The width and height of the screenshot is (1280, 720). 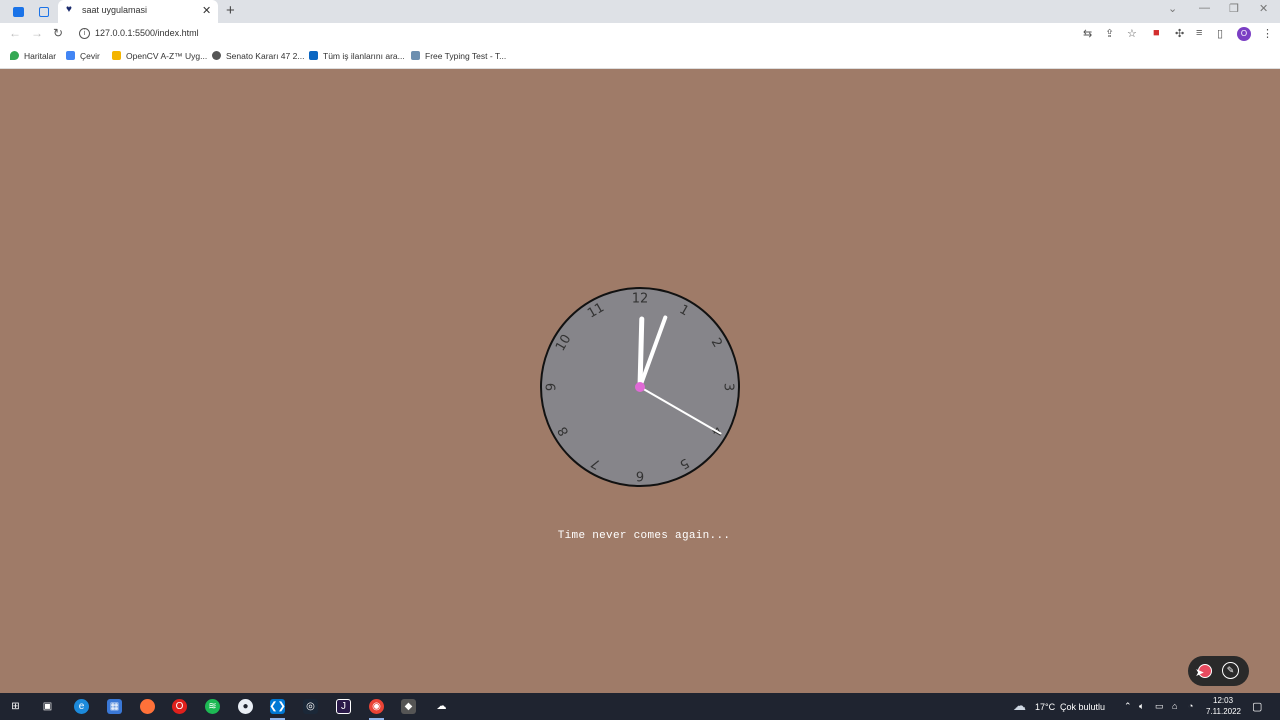 What do you see at coordinates (1082, 707) in the screenshot?
I see `weather-text: Çok bulutlu` at bounding box center [1082, 707].